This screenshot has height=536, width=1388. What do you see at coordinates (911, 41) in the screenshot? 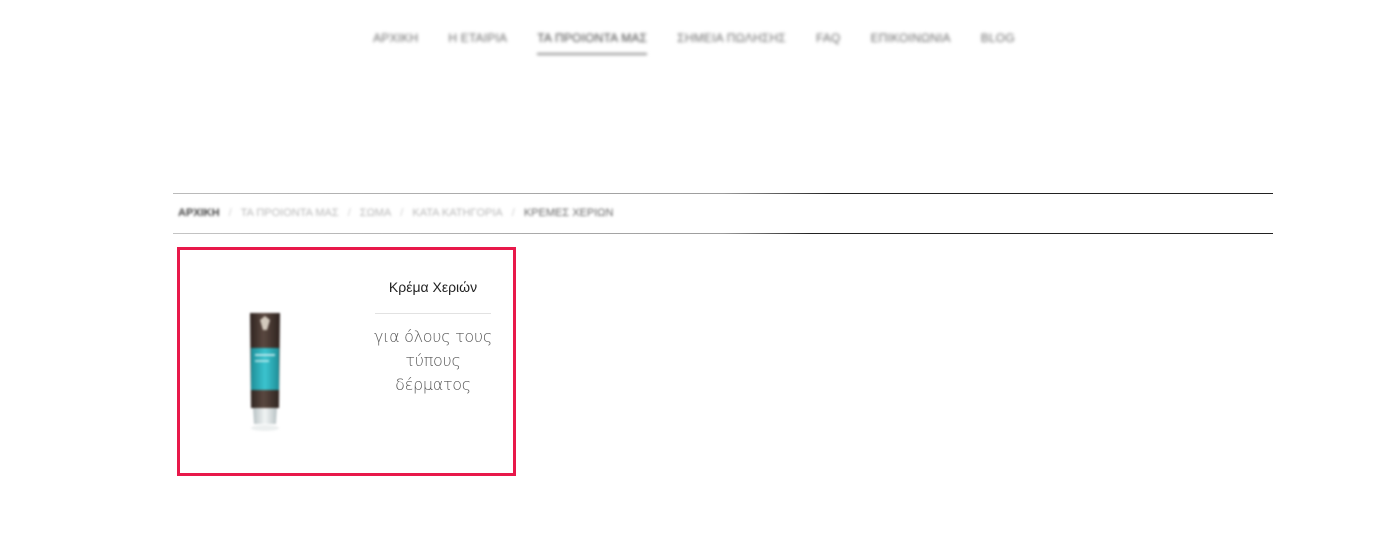
I see `nav-item-contact: ΕΠΙΚΟΙΝΩΝΙΑ` at bounding box center [911, 41].